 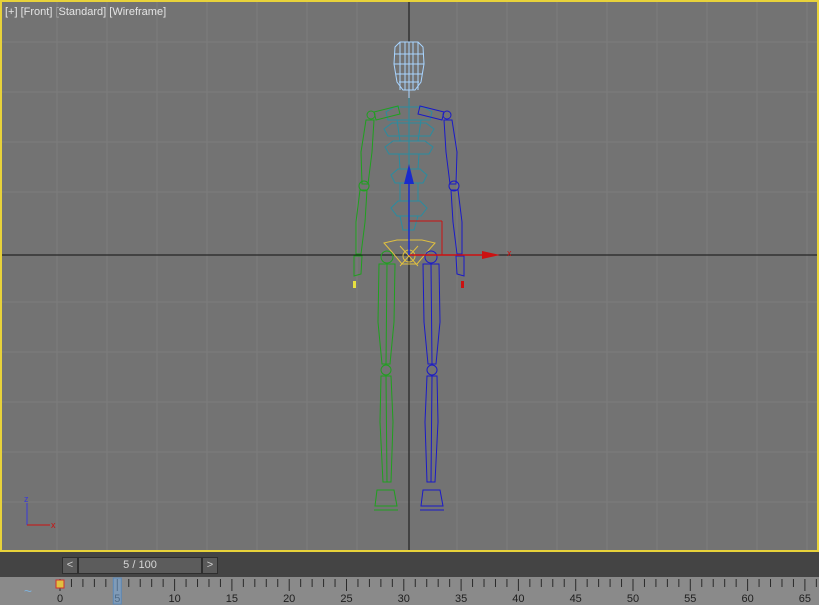 What do you see at coordinates (409, 174) in the screenshot?
I see `gizmo-z-arrow` at bounding box center [409, 174].